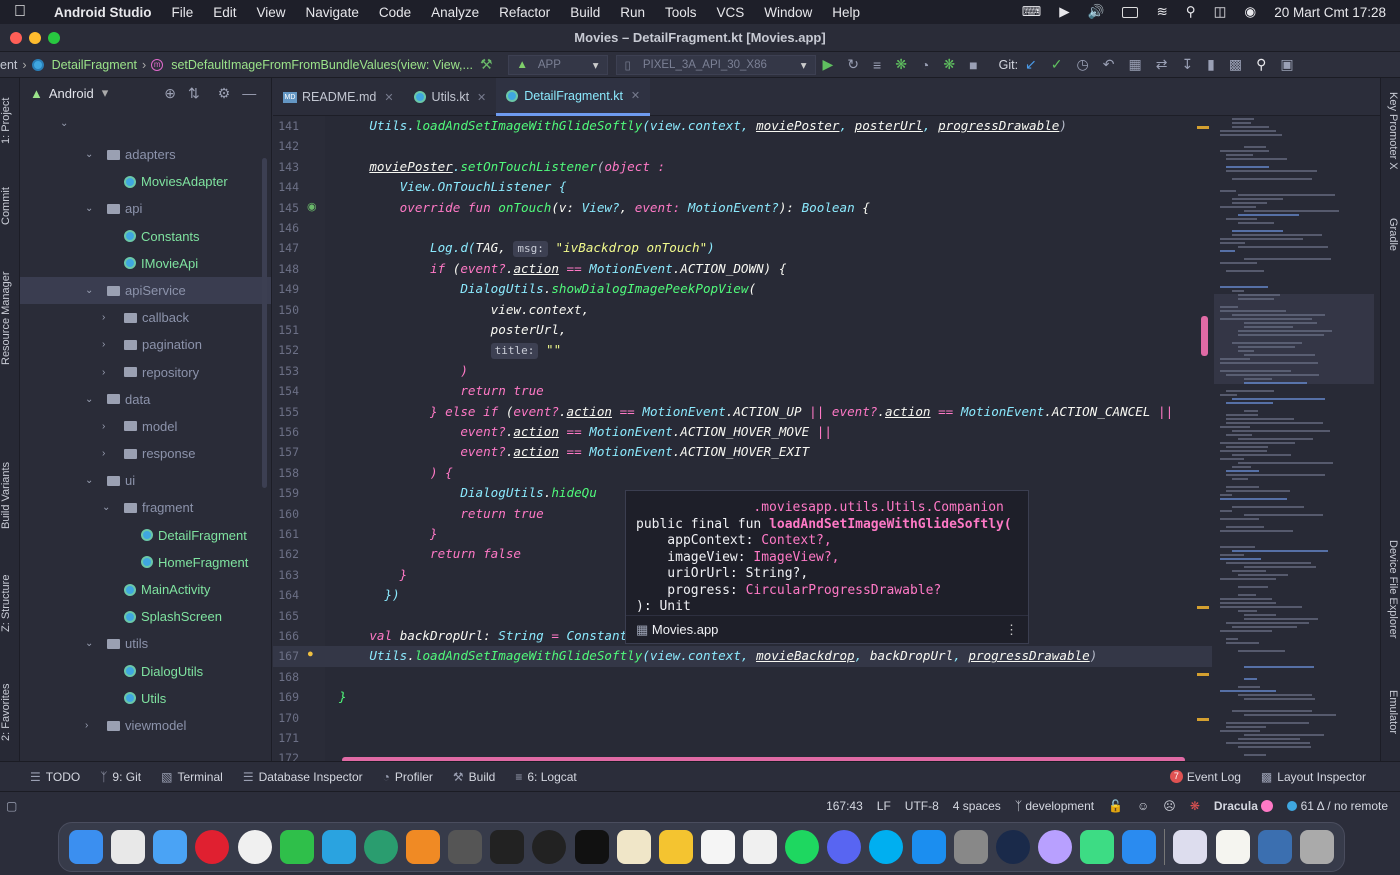  What do you see at coordinates (212, 847) in the screenshot?
I see `dock-opera-icon` at bounding box center [212, 847].